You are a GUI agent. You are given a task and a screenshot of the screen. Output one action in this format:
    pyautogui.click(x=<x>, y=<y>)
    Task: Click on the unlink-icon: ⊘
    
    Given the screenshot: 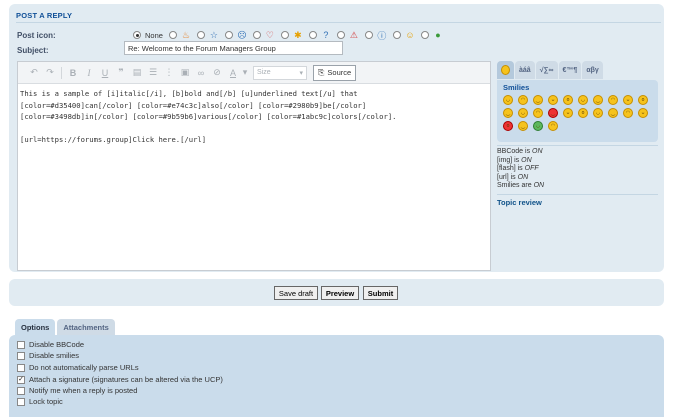 What is the action you would take?
    pyautogui.click(x=217, y=73)
    